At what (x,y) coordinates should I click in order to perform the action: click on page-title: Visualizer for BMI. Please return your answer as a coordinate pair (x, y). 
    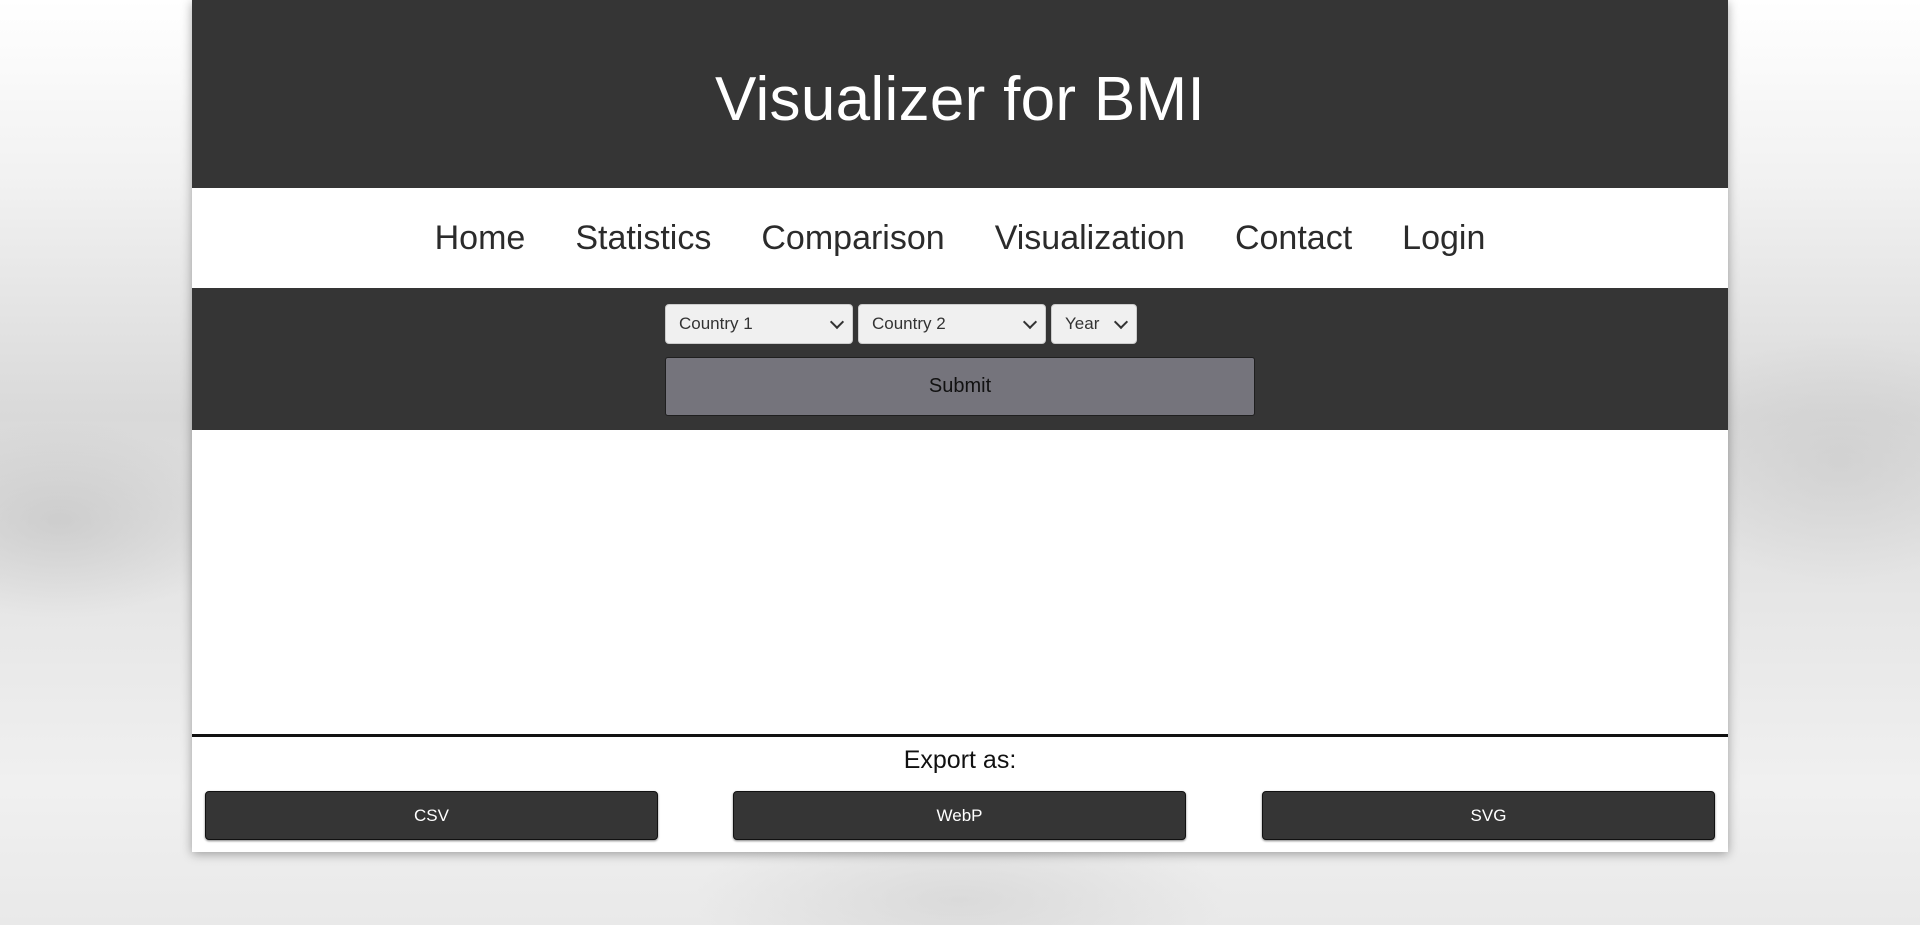
    Looking at the image, I should click on (960, 99).